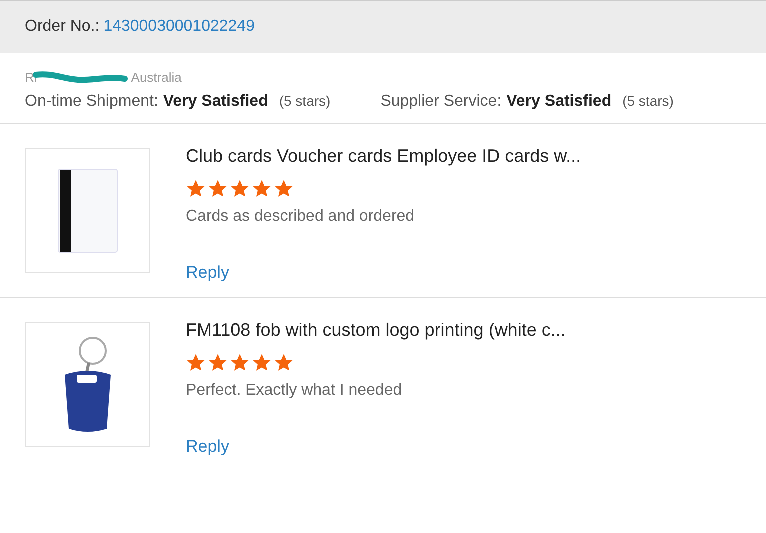  I want to click on review-comment: Perfect. Exactly what I needed, so click(295, 391).